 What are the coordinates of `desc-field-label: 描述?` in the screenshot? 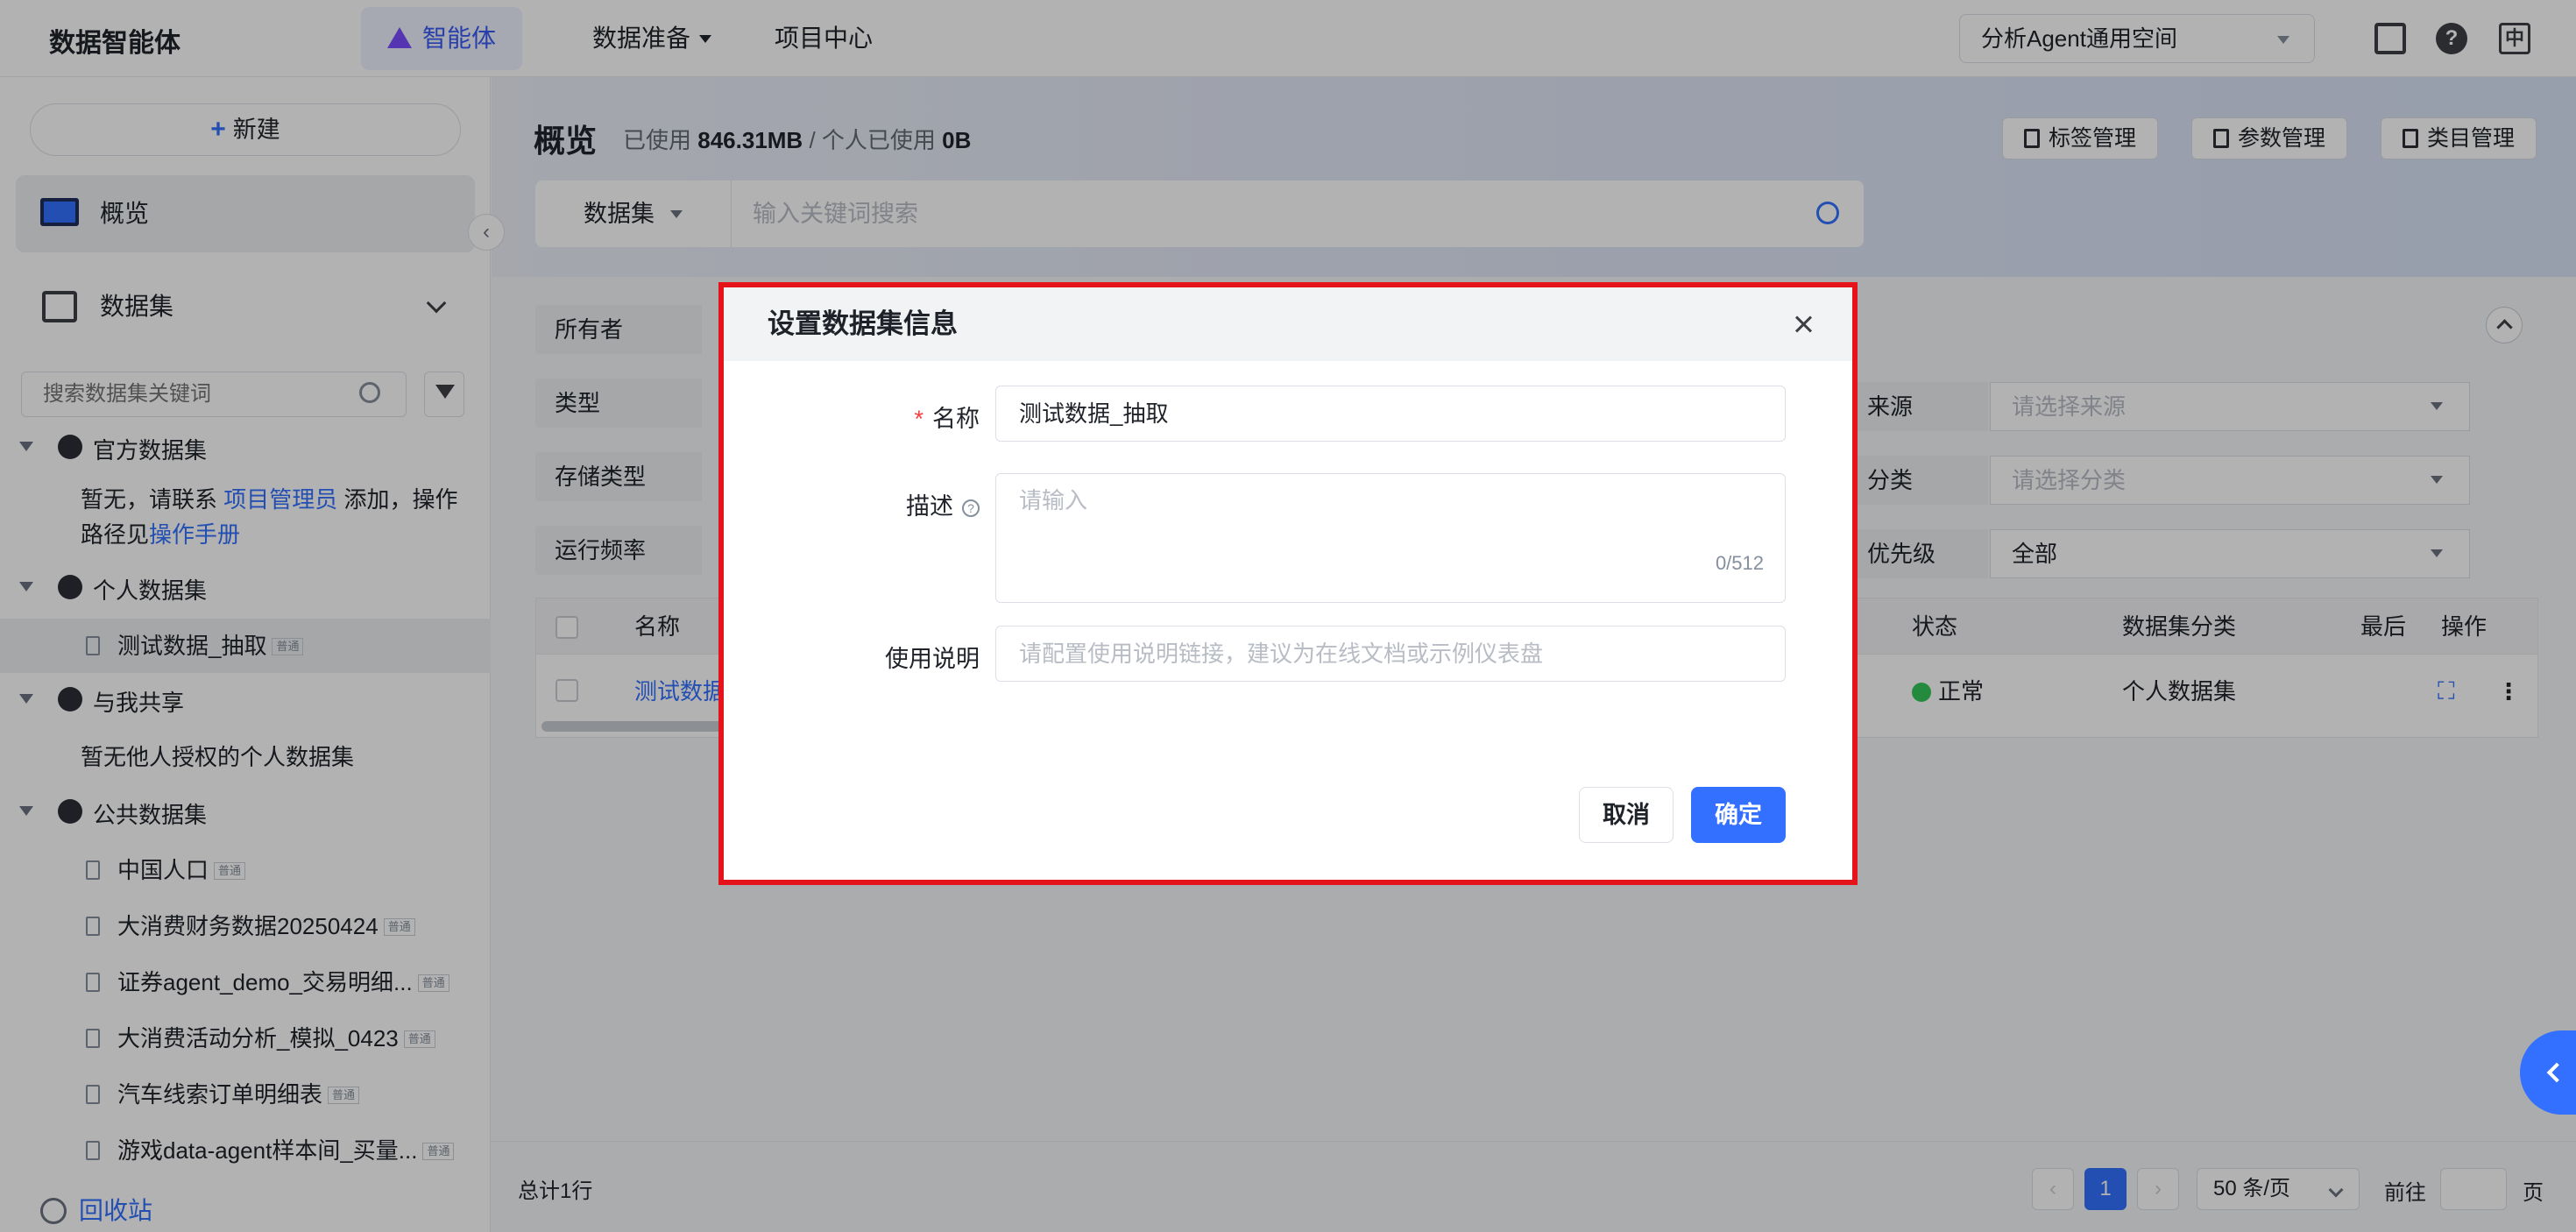 It's located at (943, 504).